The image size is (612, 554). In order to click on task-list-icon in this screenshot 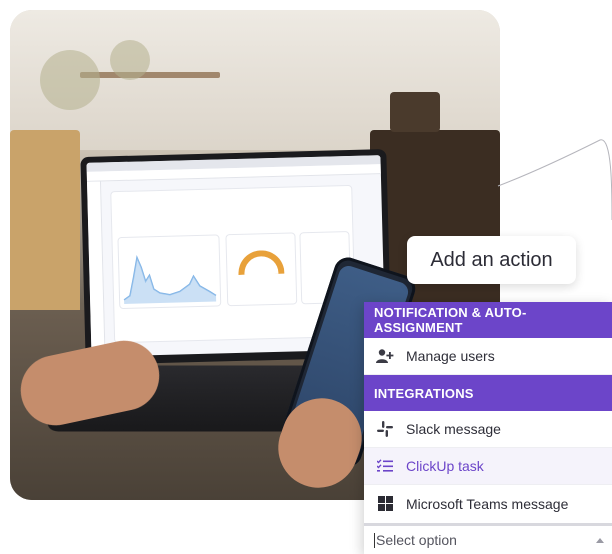, I will do `click(385, 466)`.